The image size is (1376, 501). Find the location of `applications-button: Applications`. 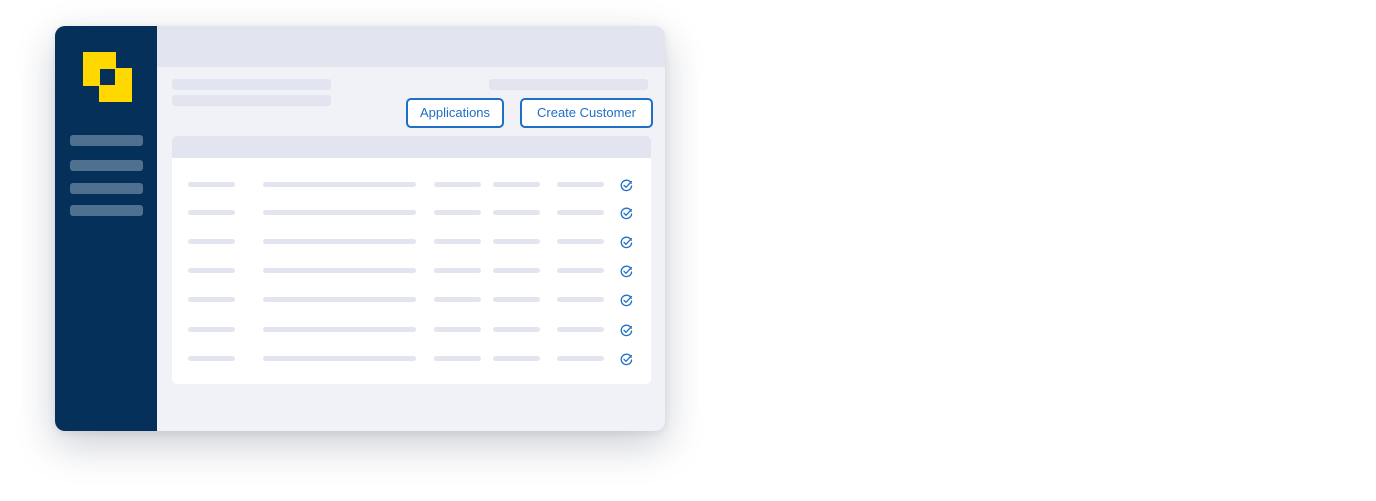

applications-button: Applications is located at coordinates (455, 113).